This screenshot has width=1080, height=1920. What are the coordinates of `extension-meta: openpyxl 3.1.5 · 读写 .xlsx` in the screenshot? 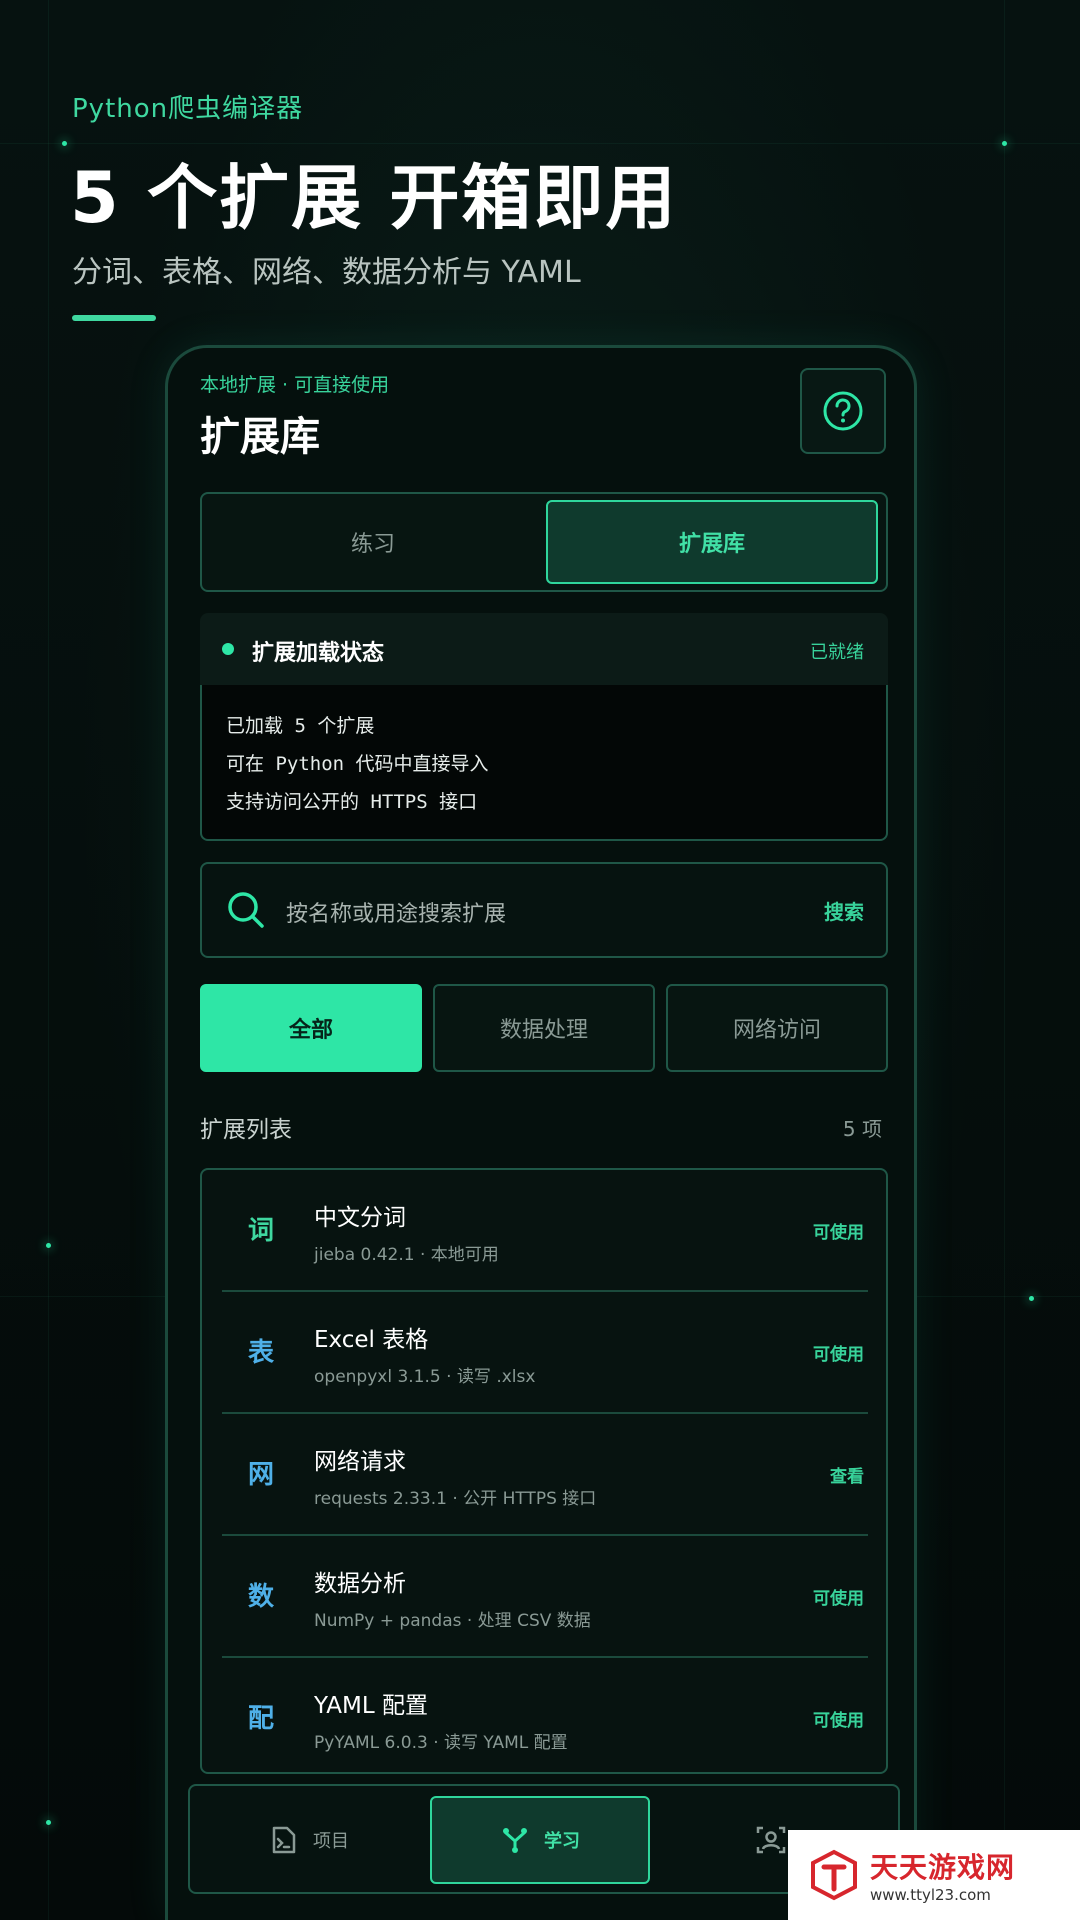 It's located at (425, 1377).